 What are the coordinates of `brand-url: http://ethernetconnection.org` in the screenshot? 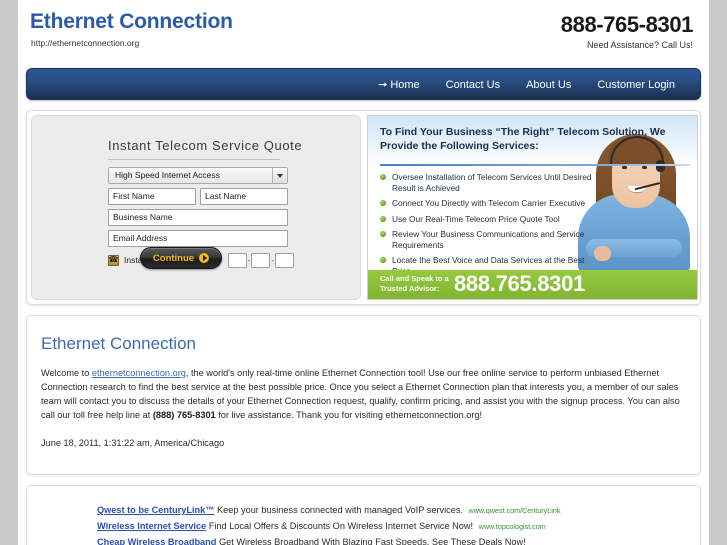 It's located at (85, 43).